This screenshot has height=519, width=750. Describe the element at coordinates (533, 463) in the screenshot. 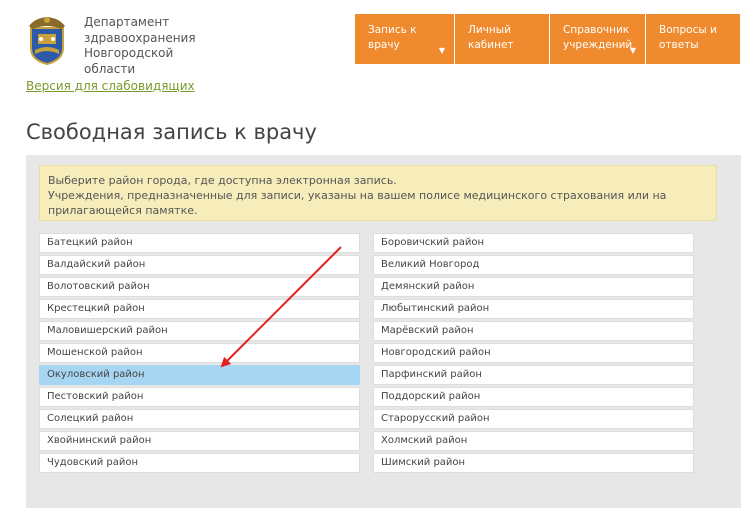

I see `district-button: Шимский район` at that location.